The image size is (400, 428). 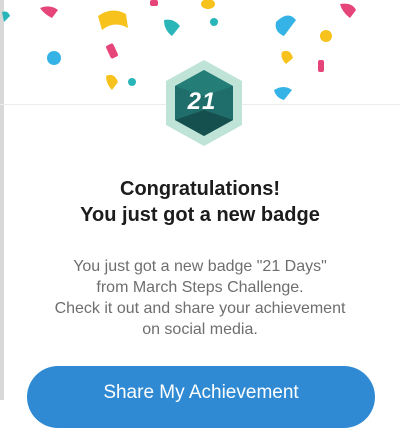 I want to click on title-line: Congratulations!, so click(x=200, y=189).